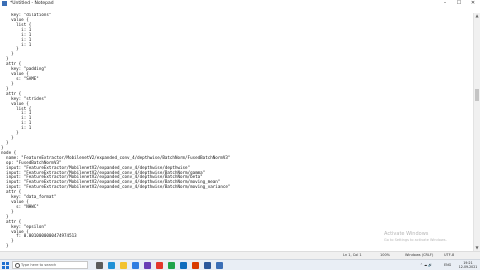 This screenshot has width=480, height=270. Describe the element at coordinates (449, 255) in the screenshot. I see `encoding: UTF-8` at that location.